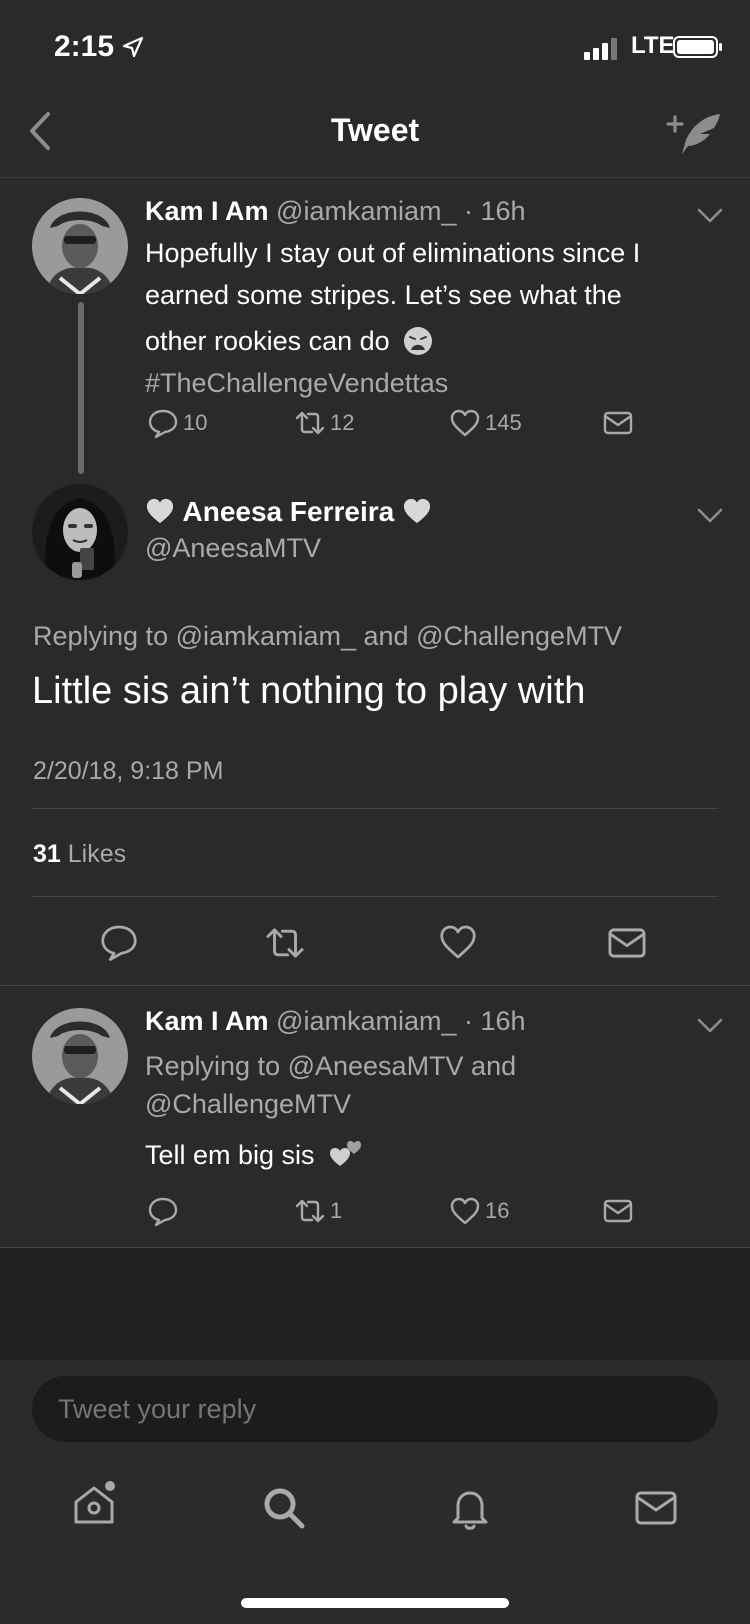  Describe the element at coordinates (695, 134) in the screenshot. I see `compose-tweet-icon` at that location.